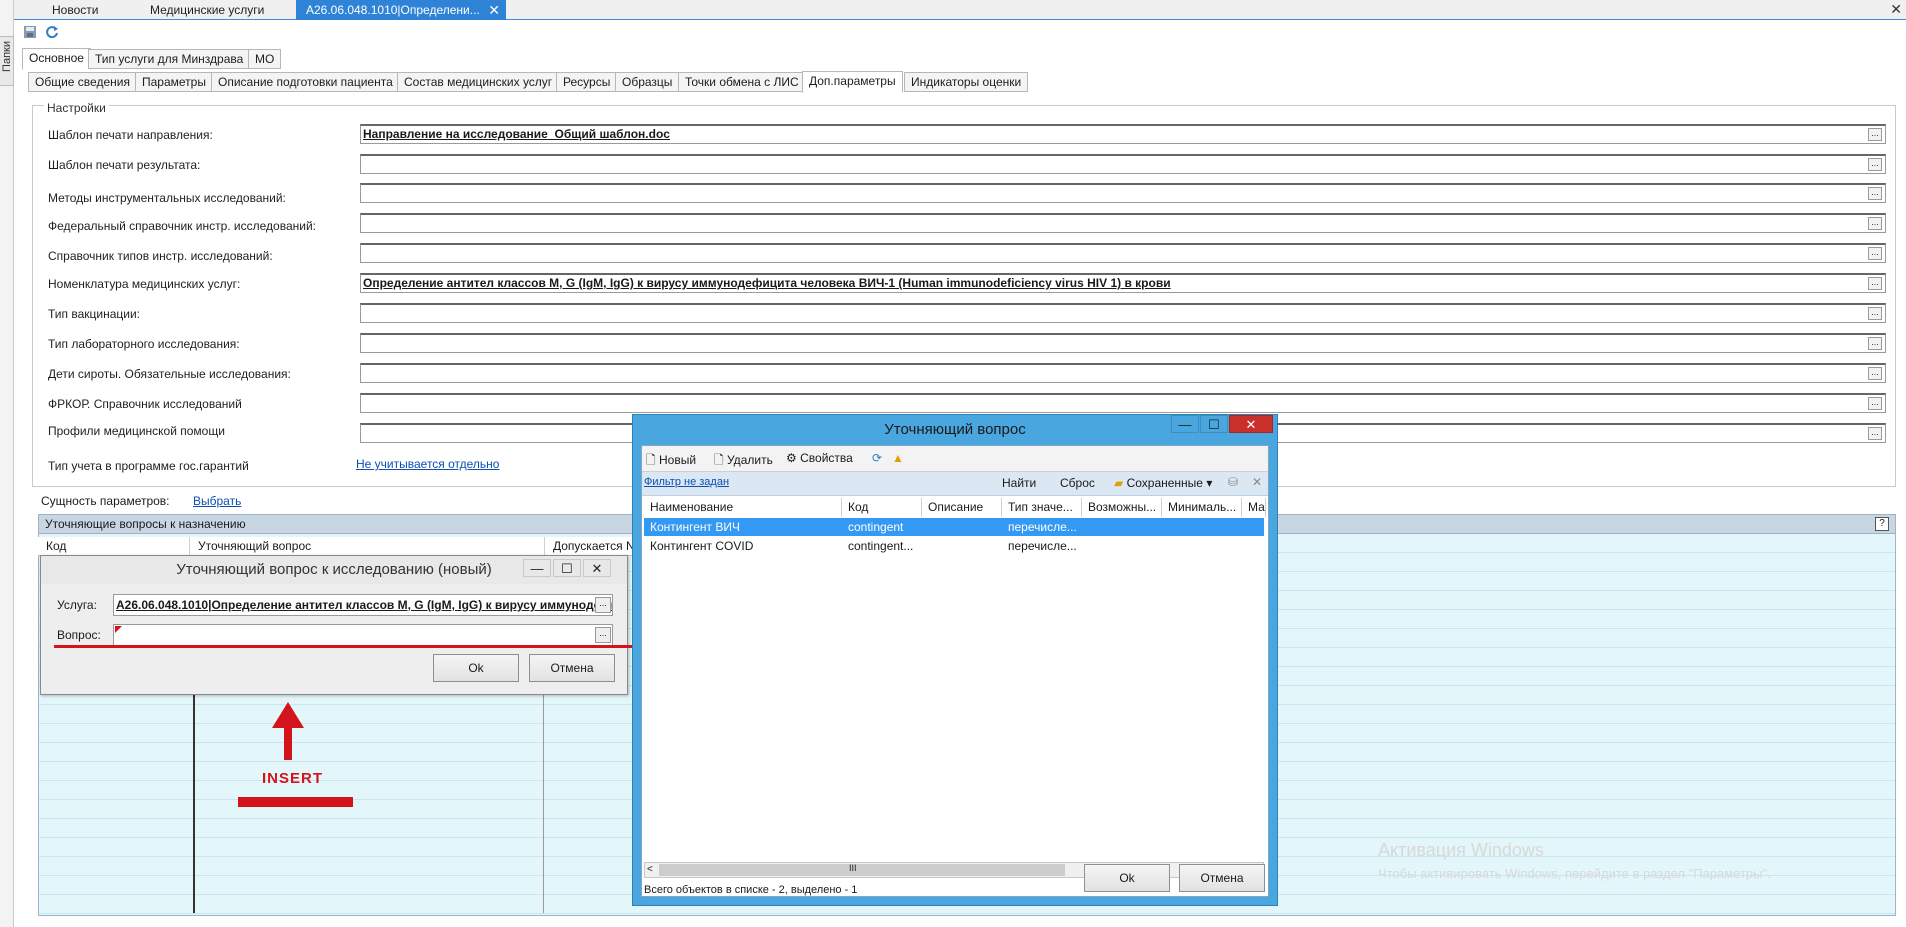  What do you see at coordinates (852, 82) in the screenshot?
I see `tab-extra-parameters: Доп.параметры` at bounding box center [852, 82].